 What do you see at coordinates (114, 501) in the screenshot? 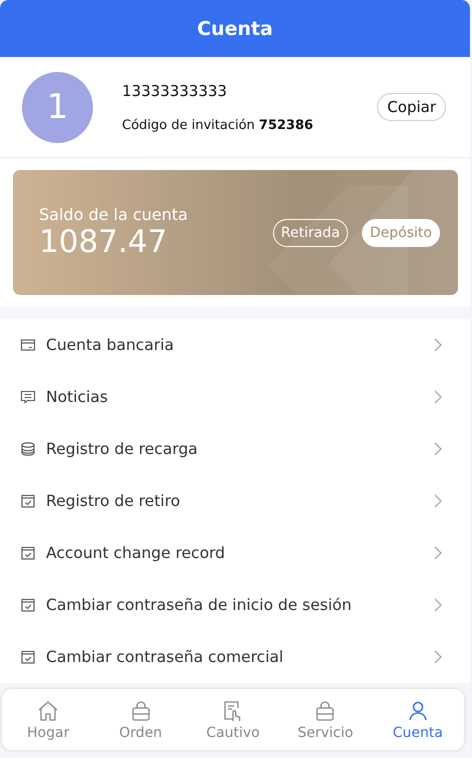
I see `menu-label: Registro de retiro` at bounding box center [114, 501].